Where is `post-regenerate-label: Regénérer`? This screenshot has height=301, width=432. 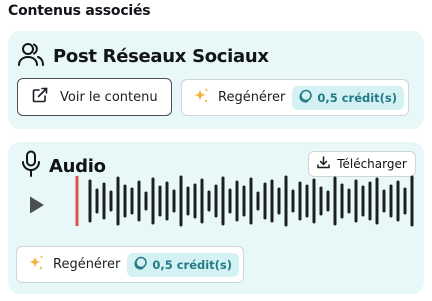
post-regenerate-label: Regénérer is located at coordinates (252, 97).